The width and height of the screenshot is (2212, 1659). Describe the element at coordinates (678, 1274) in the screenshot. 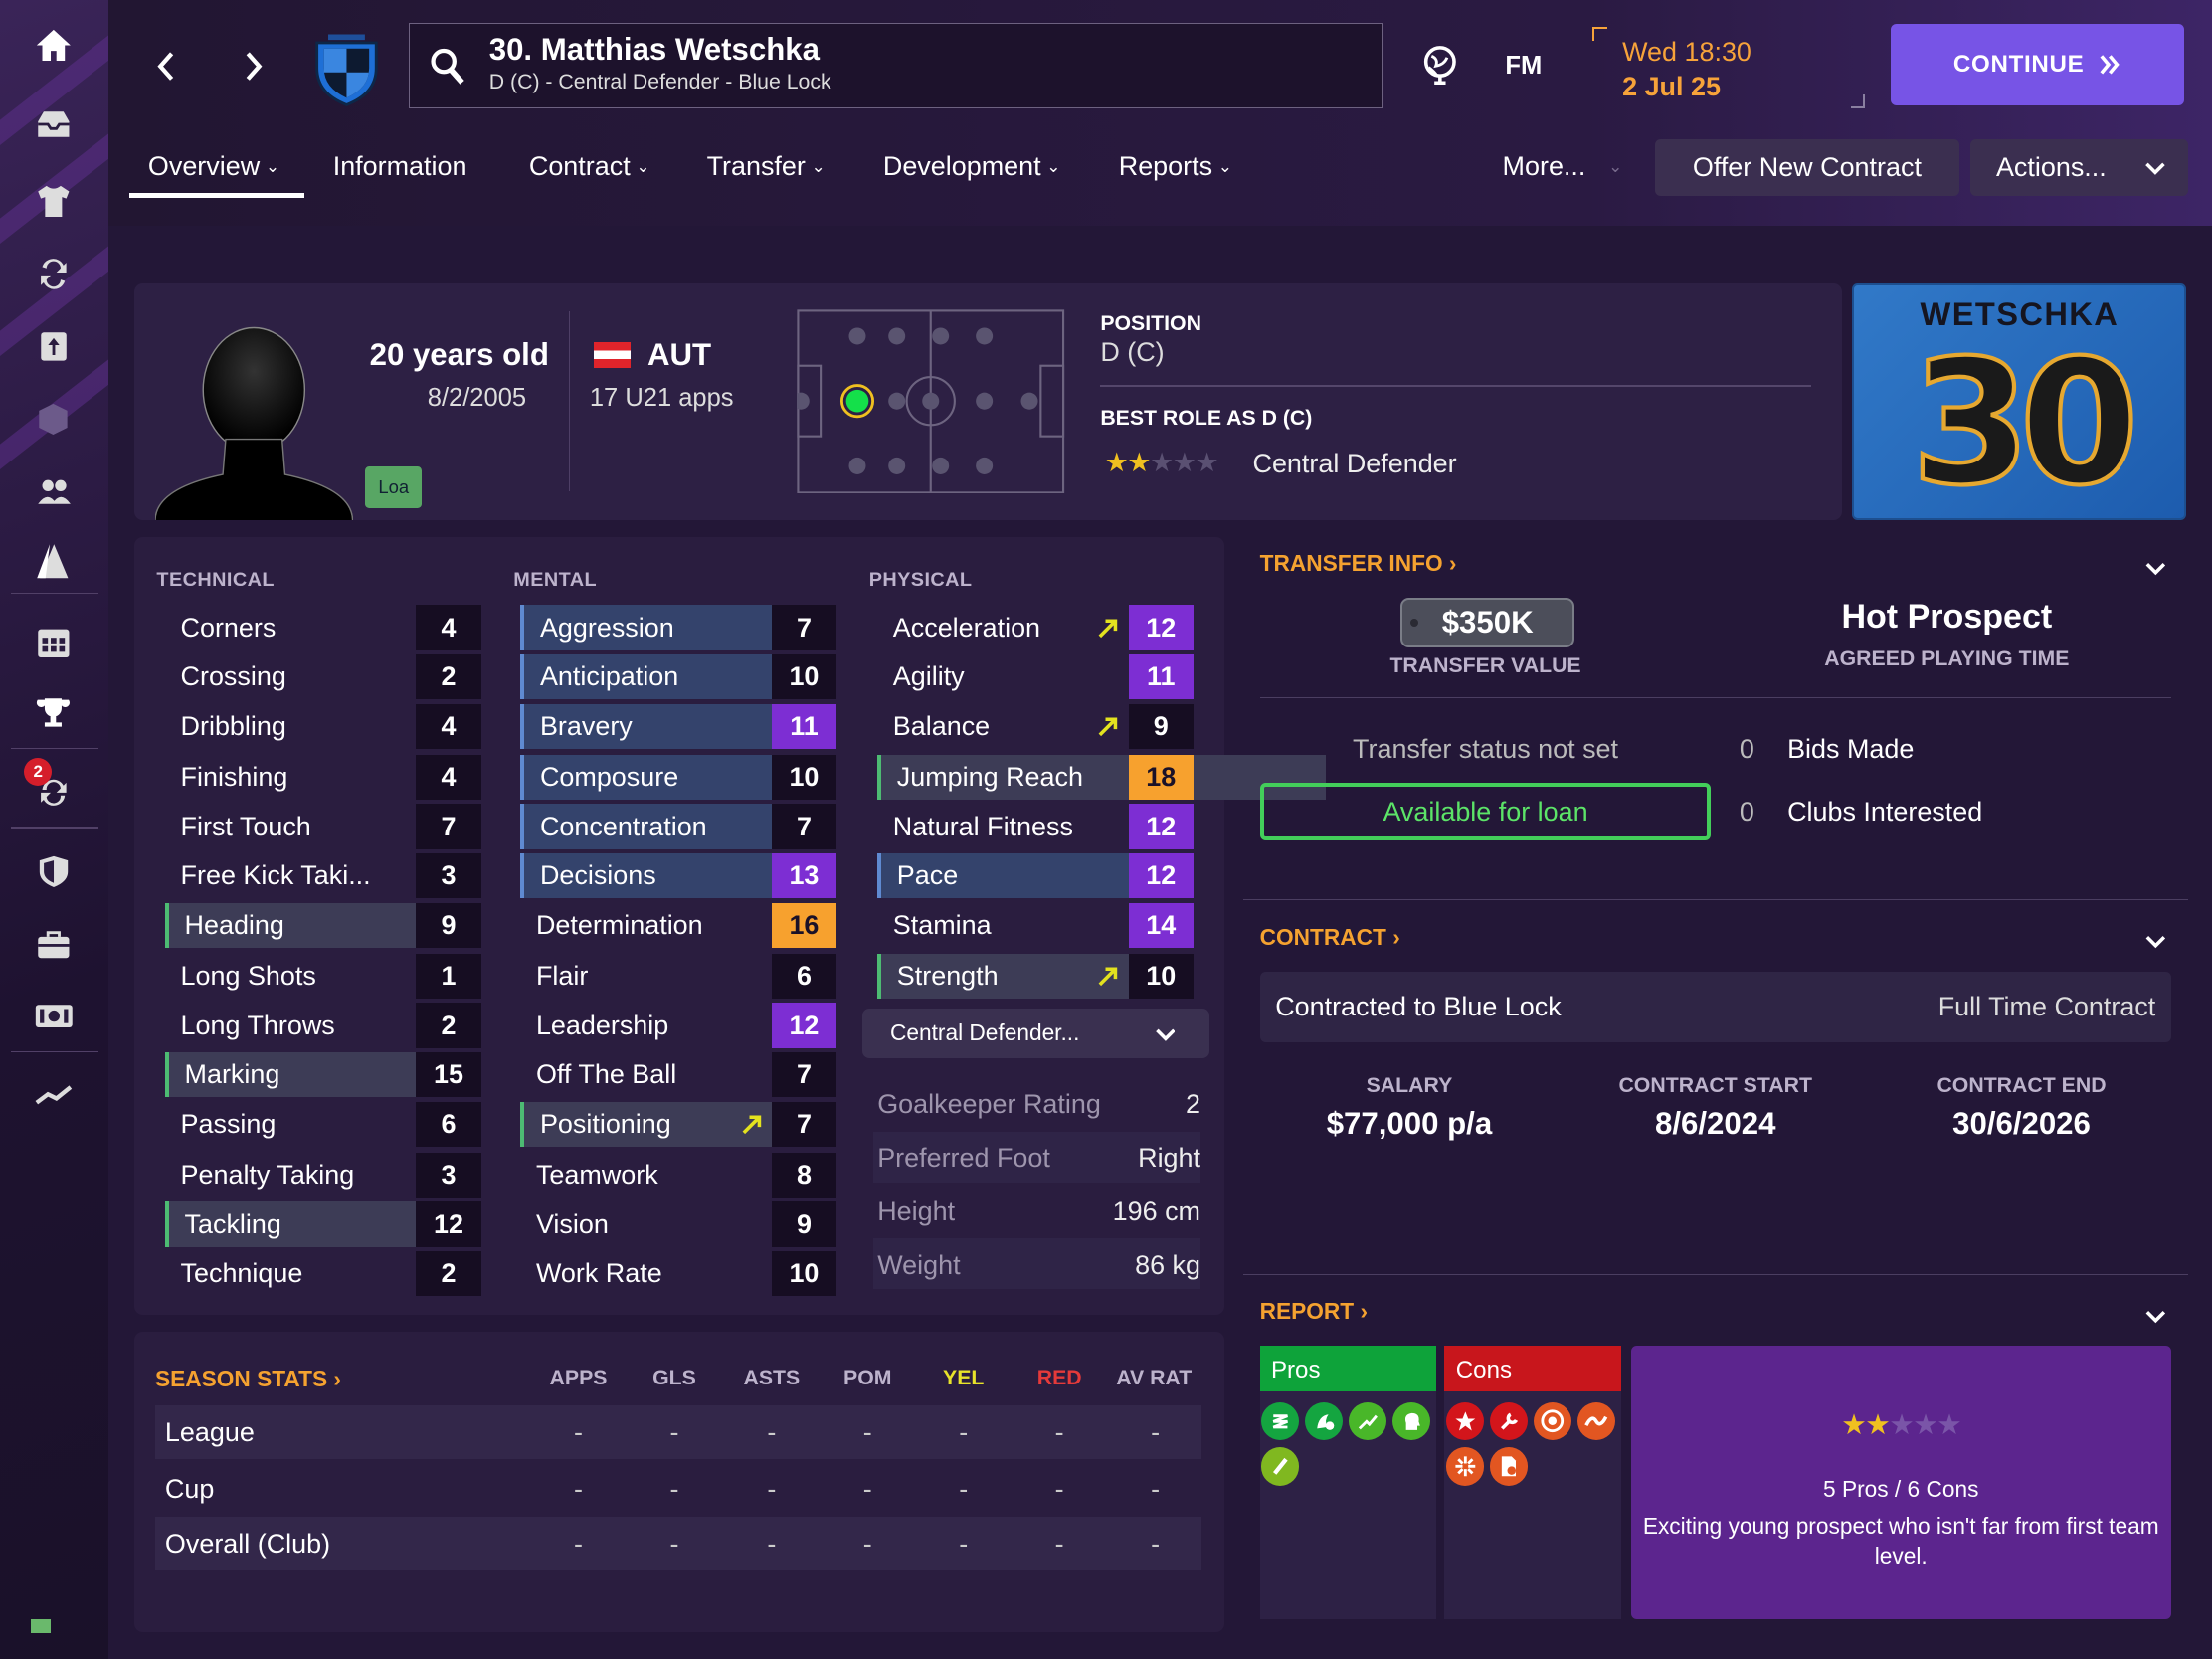

I see `attr-row: Work Rate 10` at that location.